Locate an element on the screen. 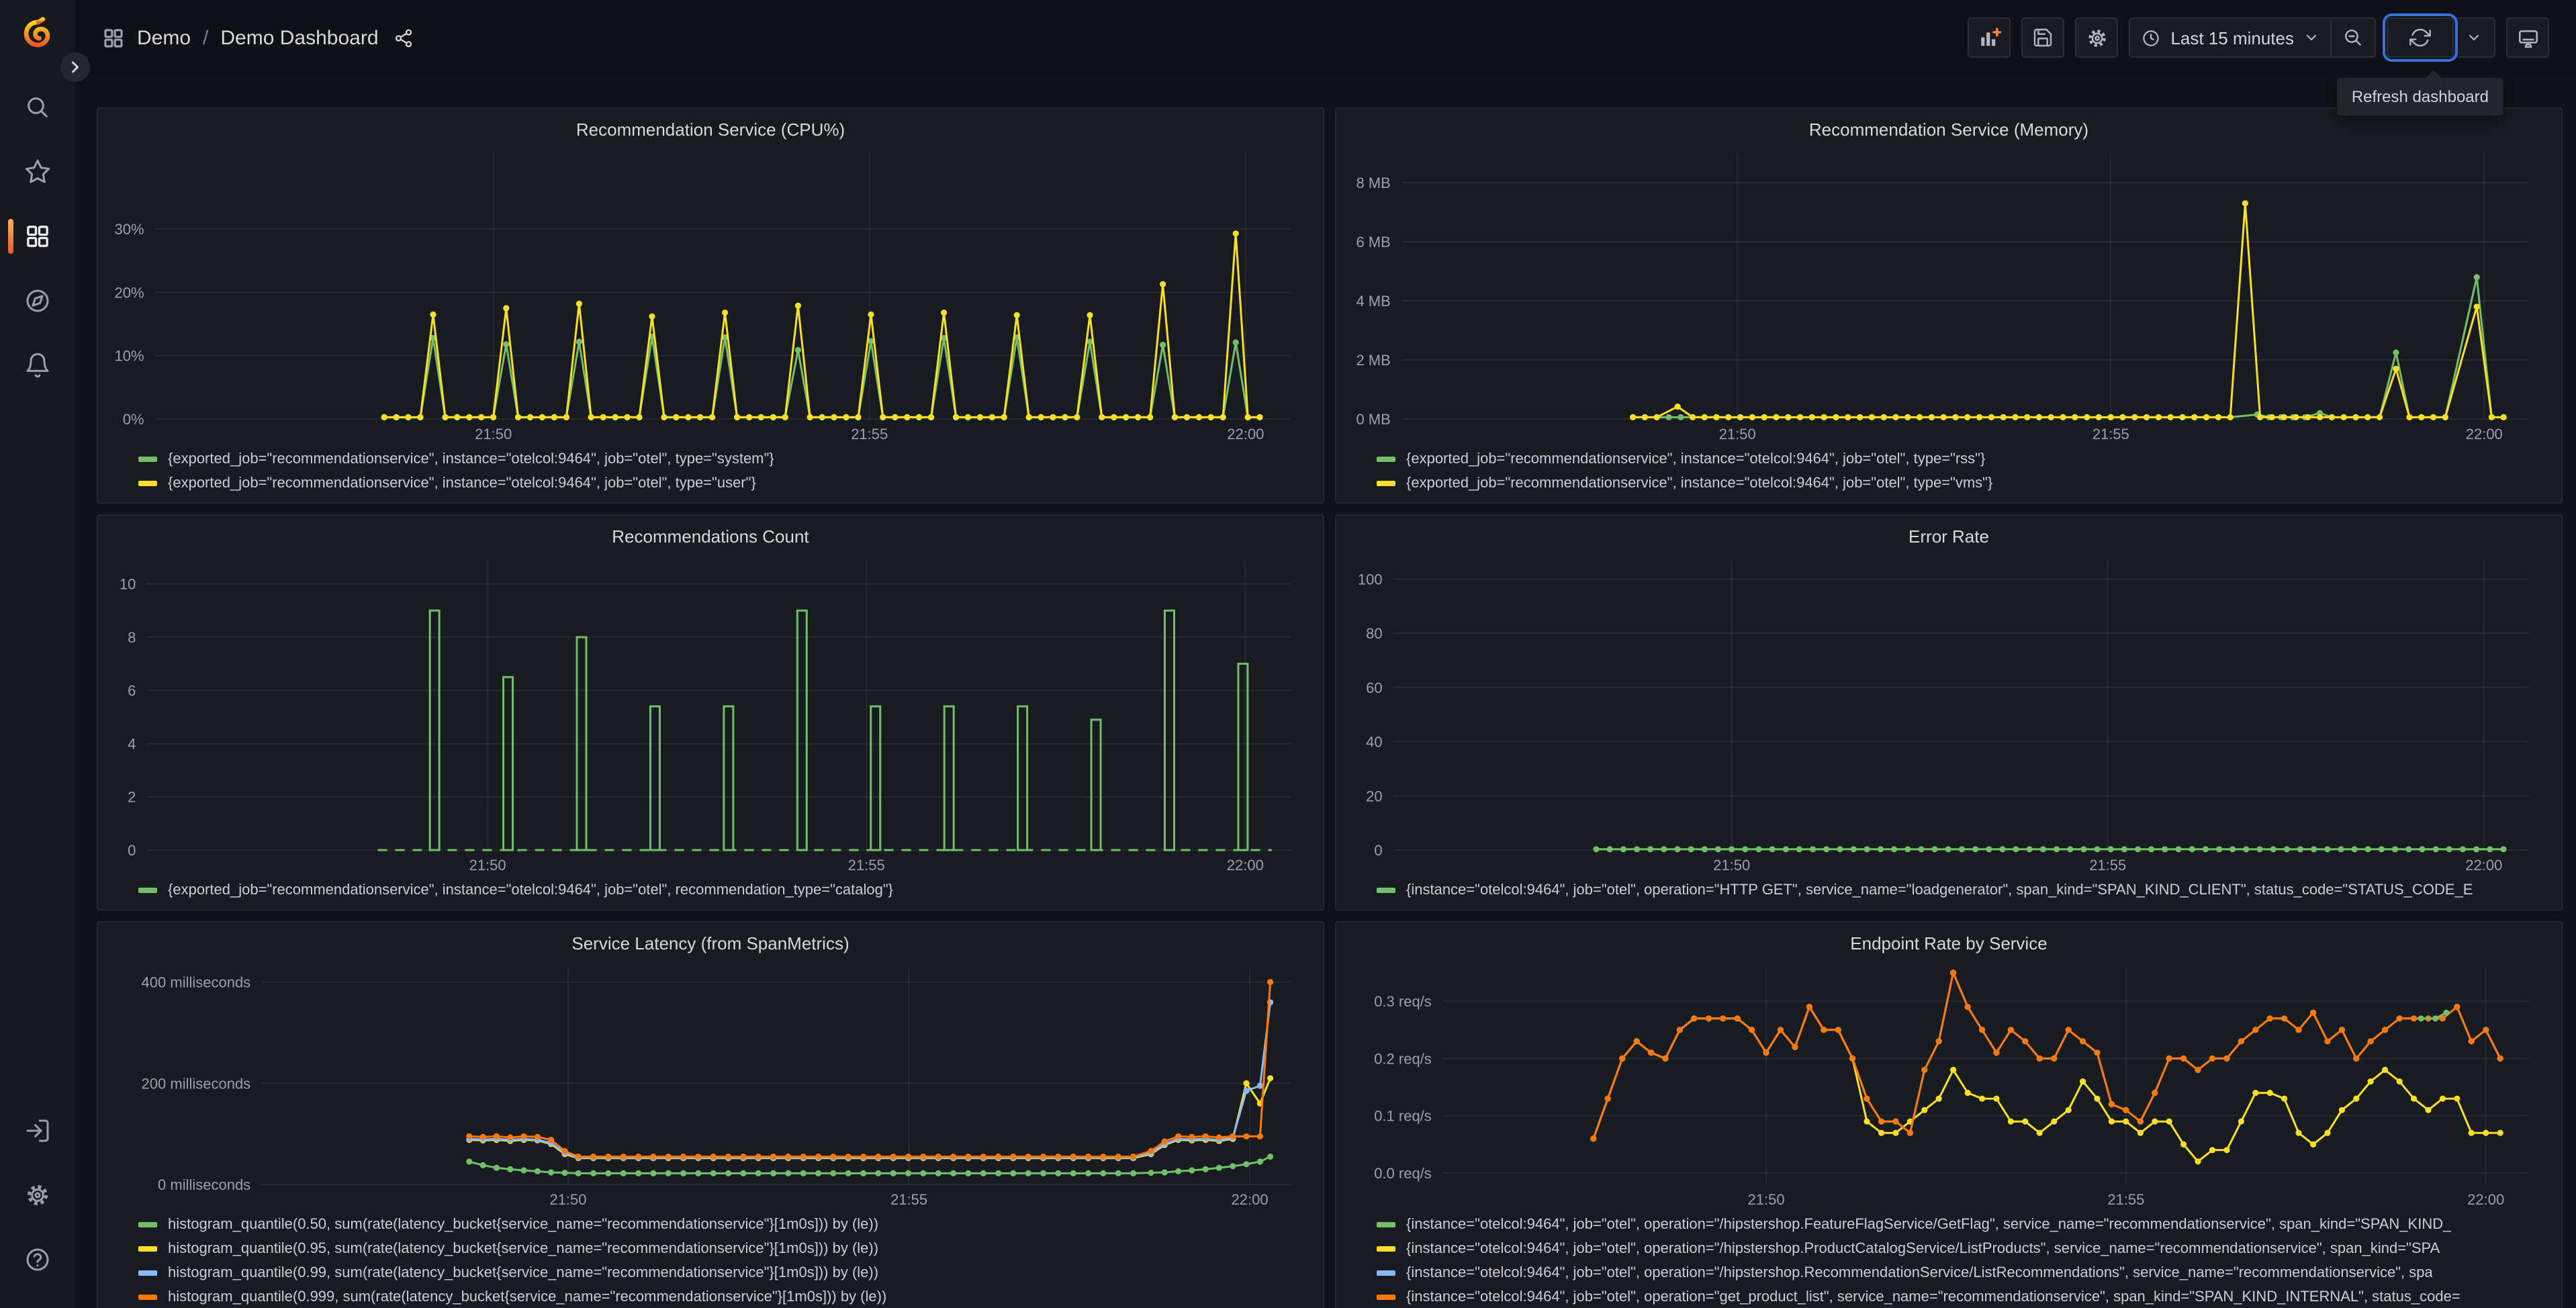  panel-header: Recommendation Service (CPU%) is located at coordinates (710, 128).